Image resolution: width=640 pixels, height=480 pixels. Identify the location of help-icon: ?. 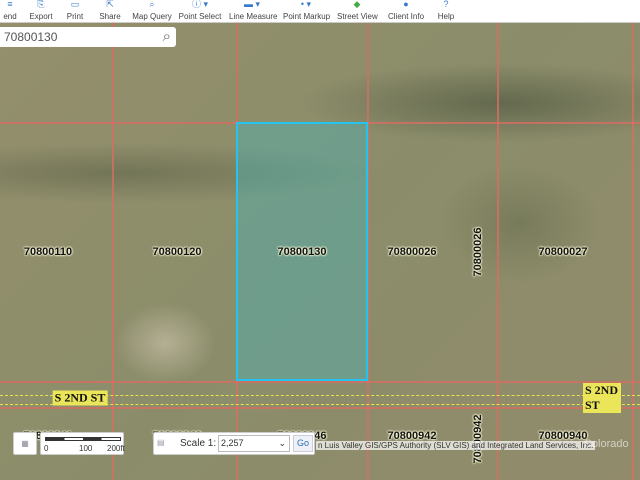
(446, 4).